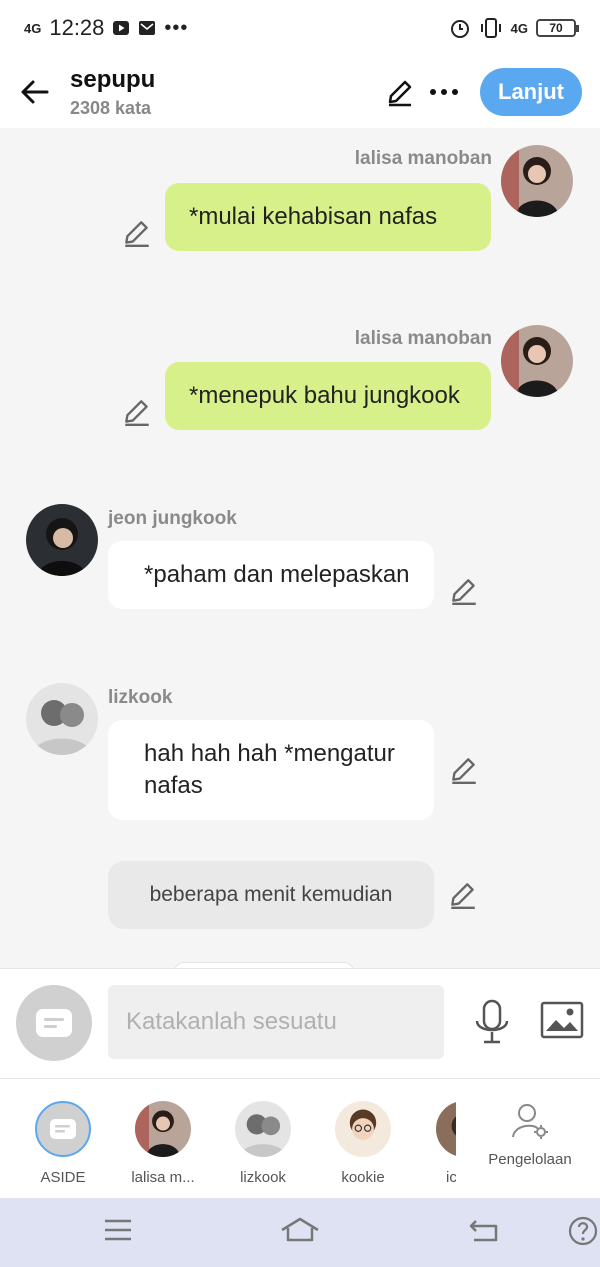 The width and height of the screenshot is (600, 1267). Describe the element at coordinates (63, 1177) in the screenshot. I see `character-name: ASIDE` at that location.